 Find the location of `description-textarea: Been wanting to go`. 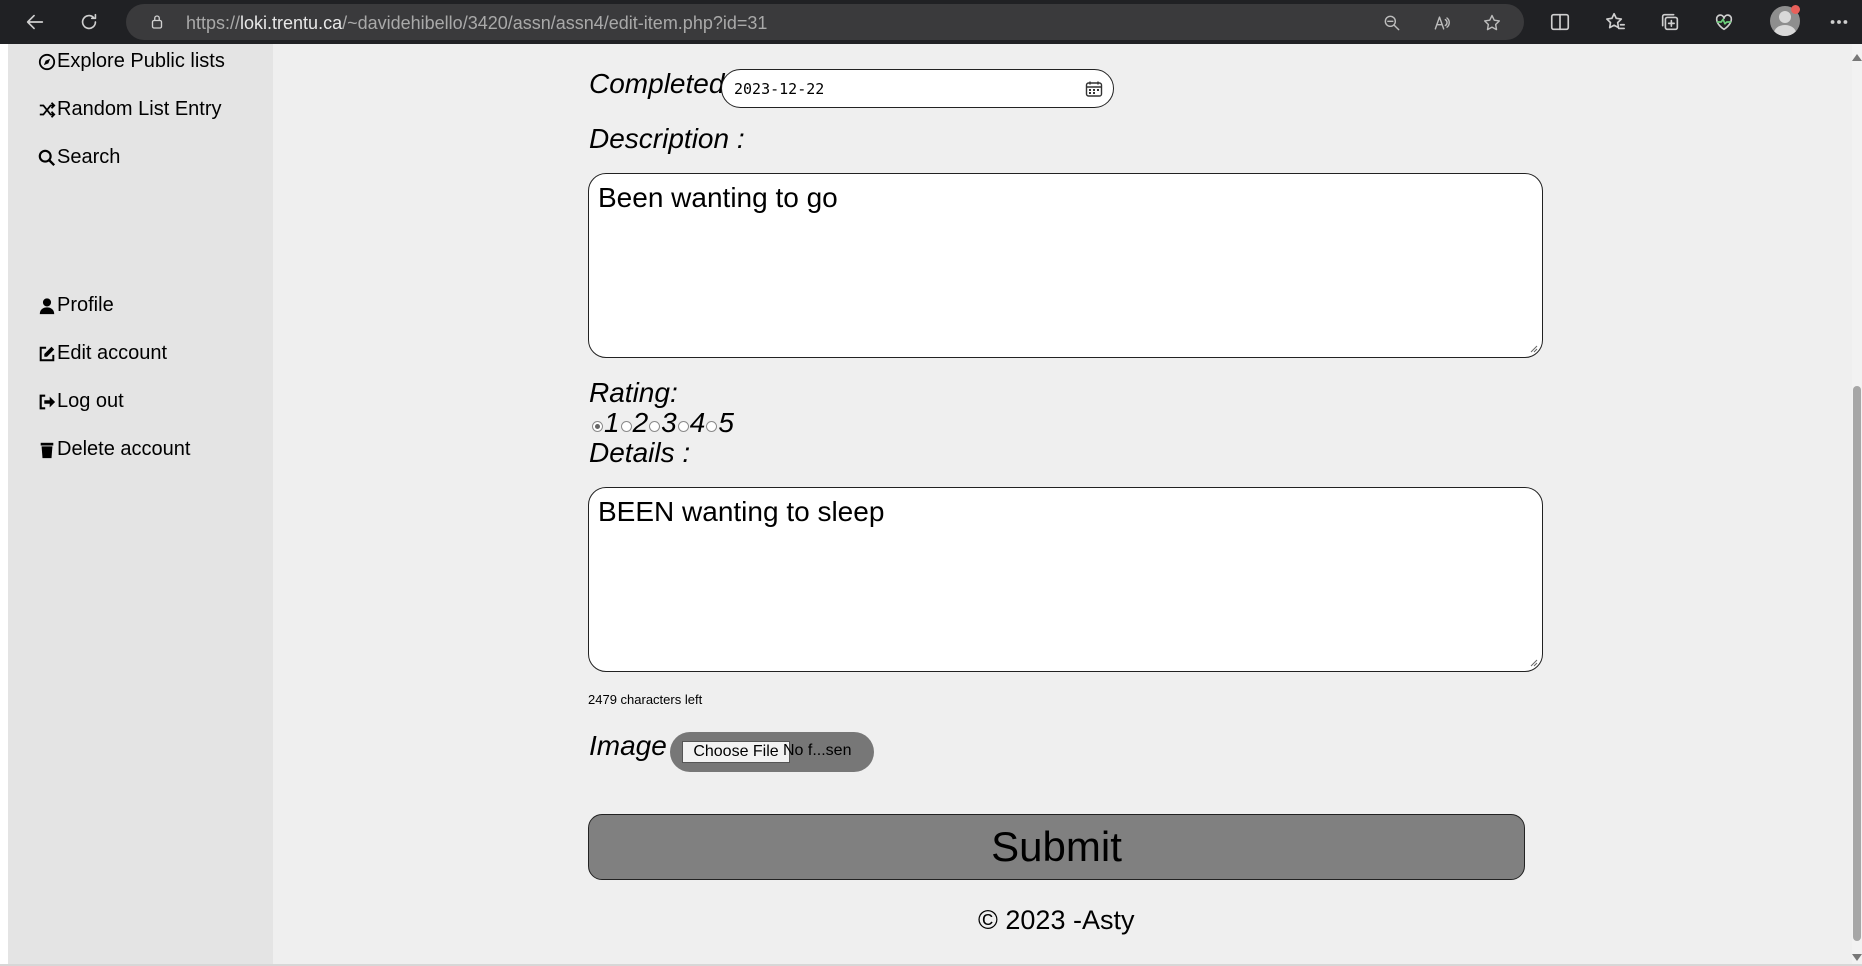

description-textarea: Been wanting to go is located at coordinates (1065, 265).